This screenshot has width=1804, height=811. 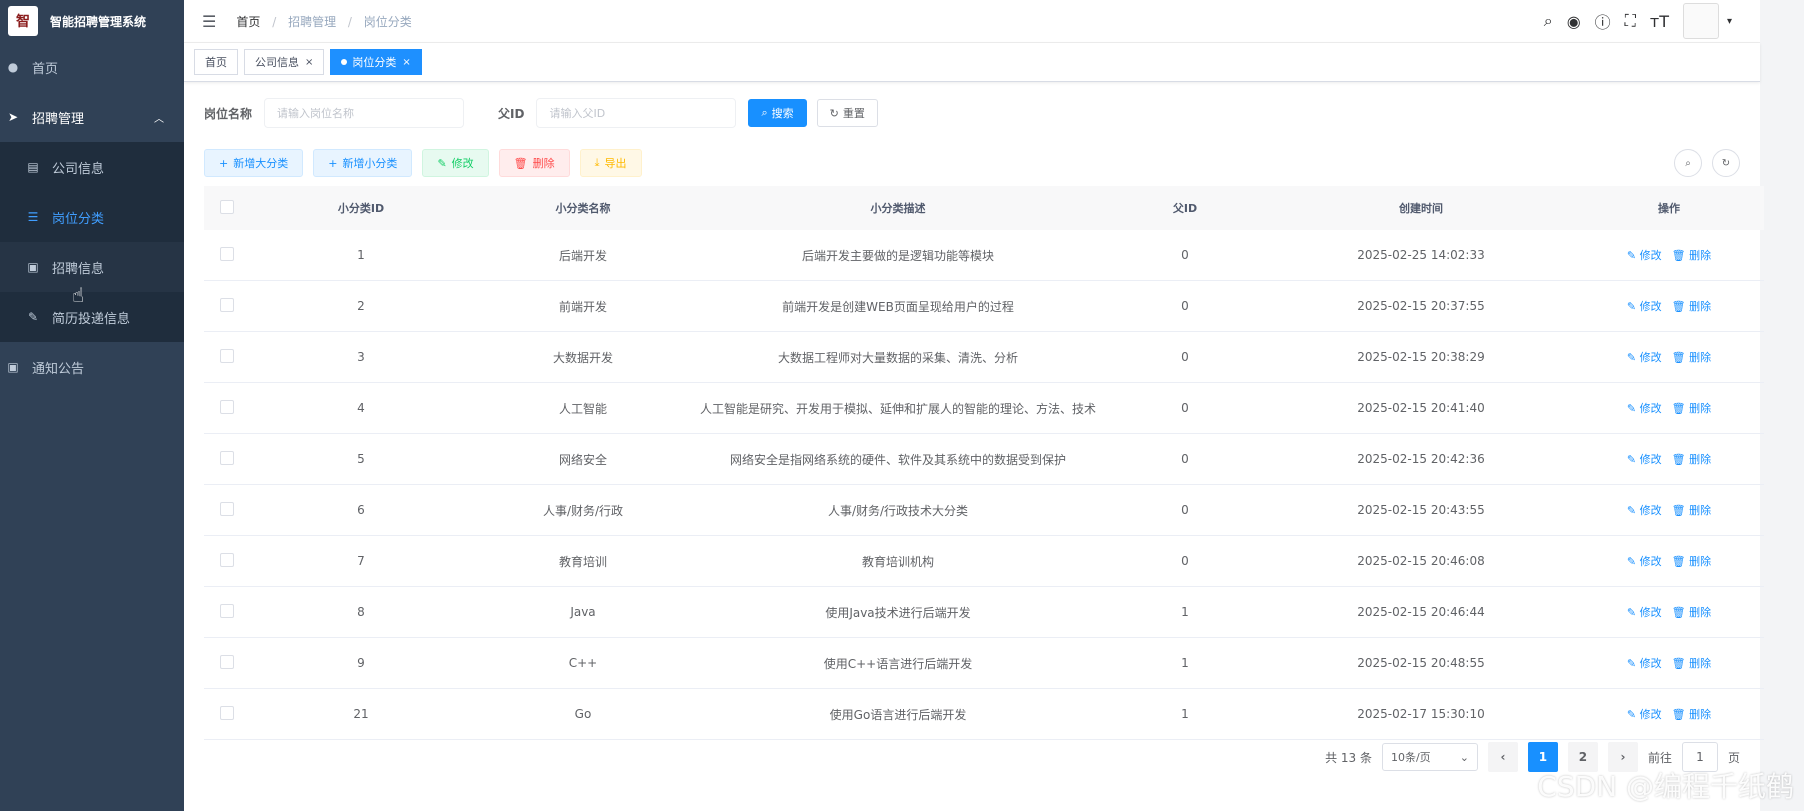 I want to click on list-icon: ☰, so click(x=33, y=217).